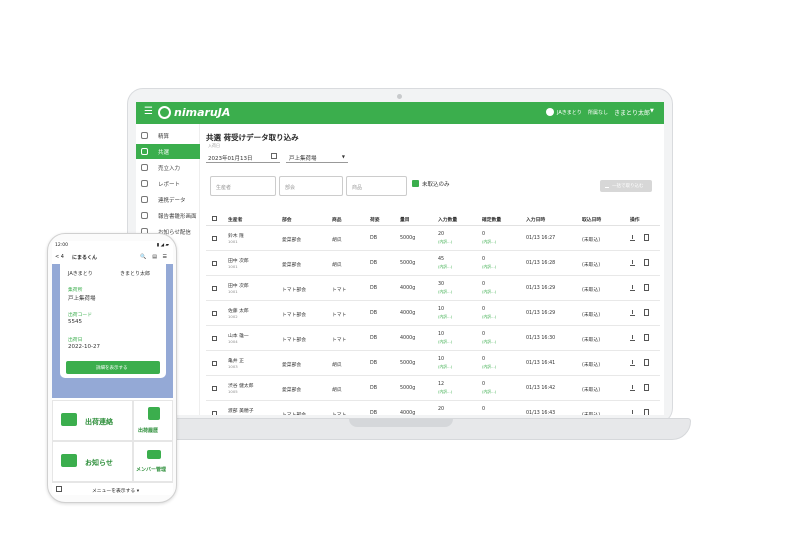  I want to click on field-label: 集荷所, so click(75, 290).